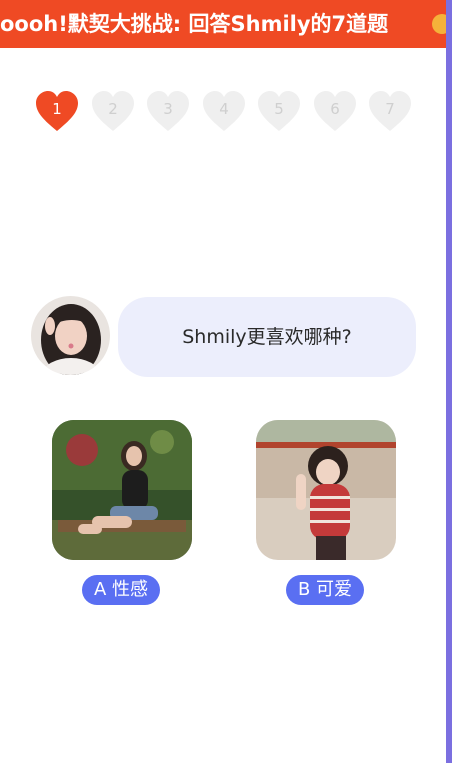  I want to click on progress-step-label: 2, so click(113, 109).